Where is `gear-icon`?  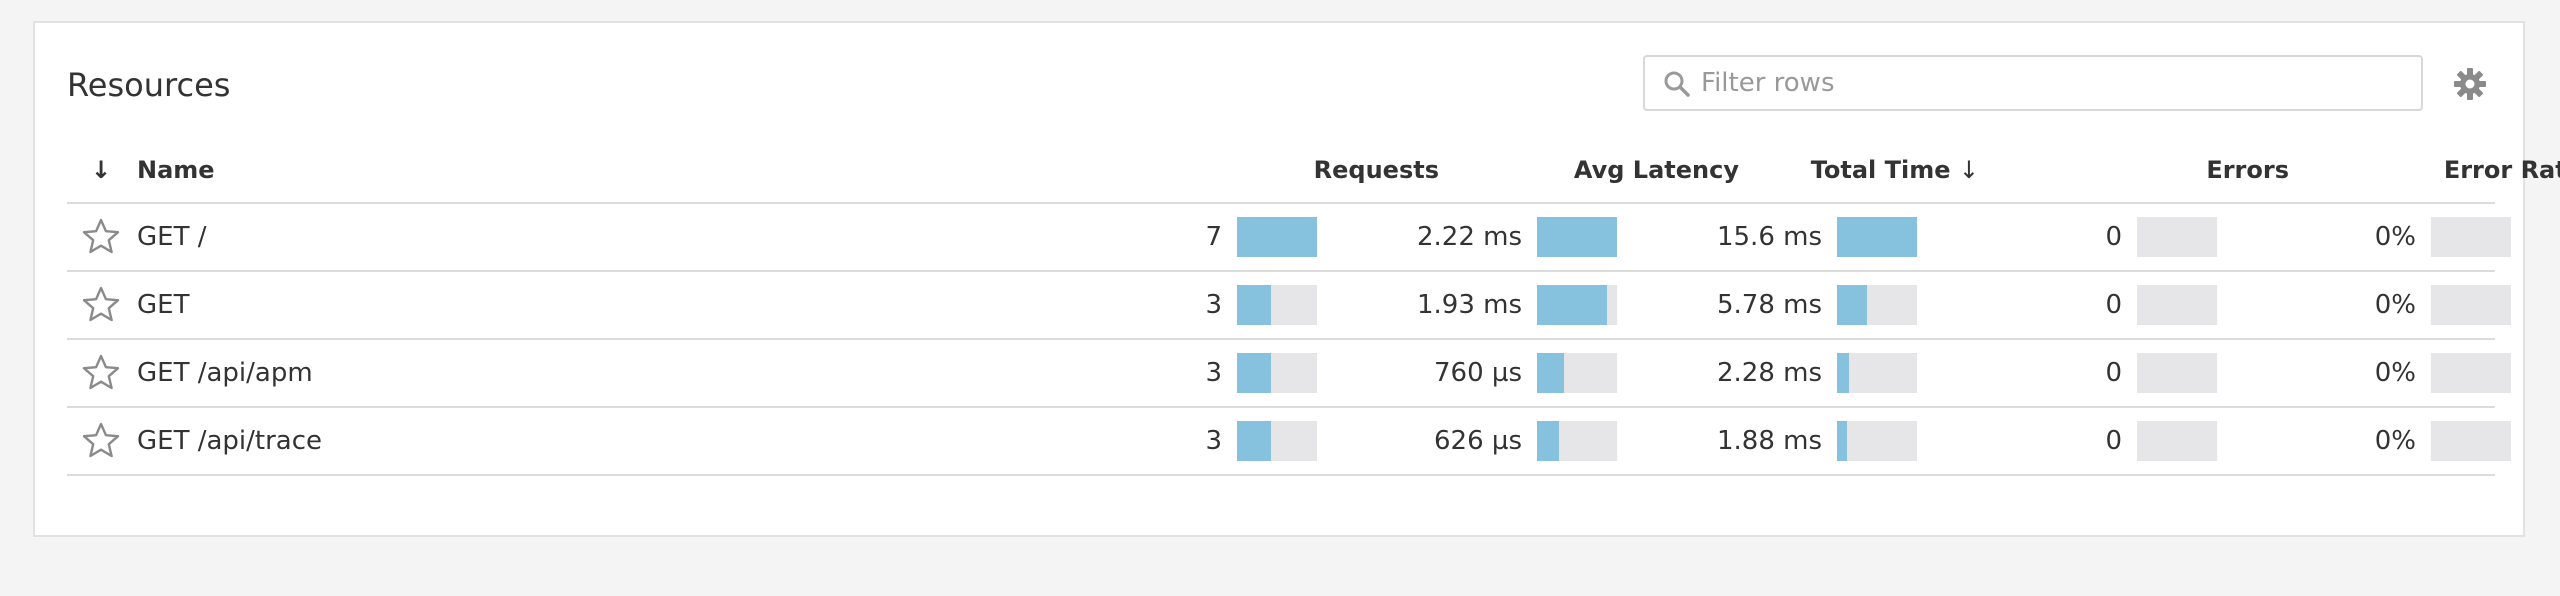 gear-icon is located at coordinates (2470, 84).